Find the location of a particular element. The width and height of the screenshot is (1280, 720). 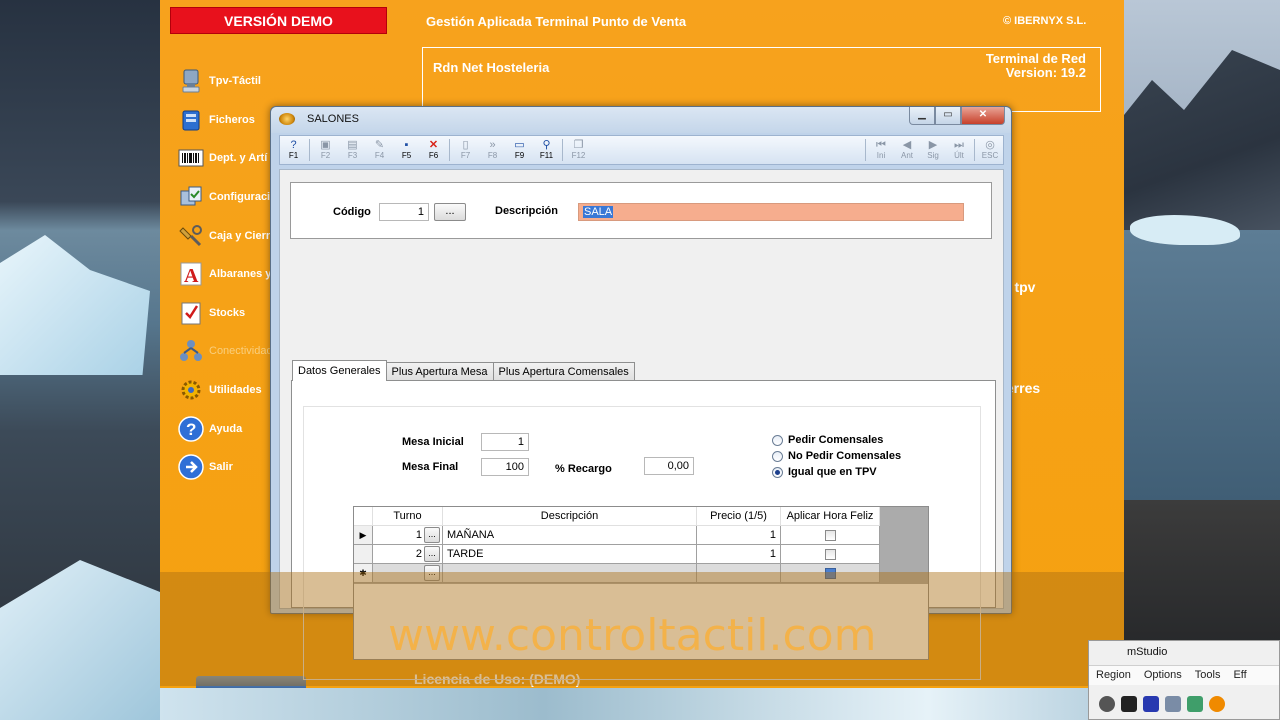

recargo-input is located at coordinates (669, 466).